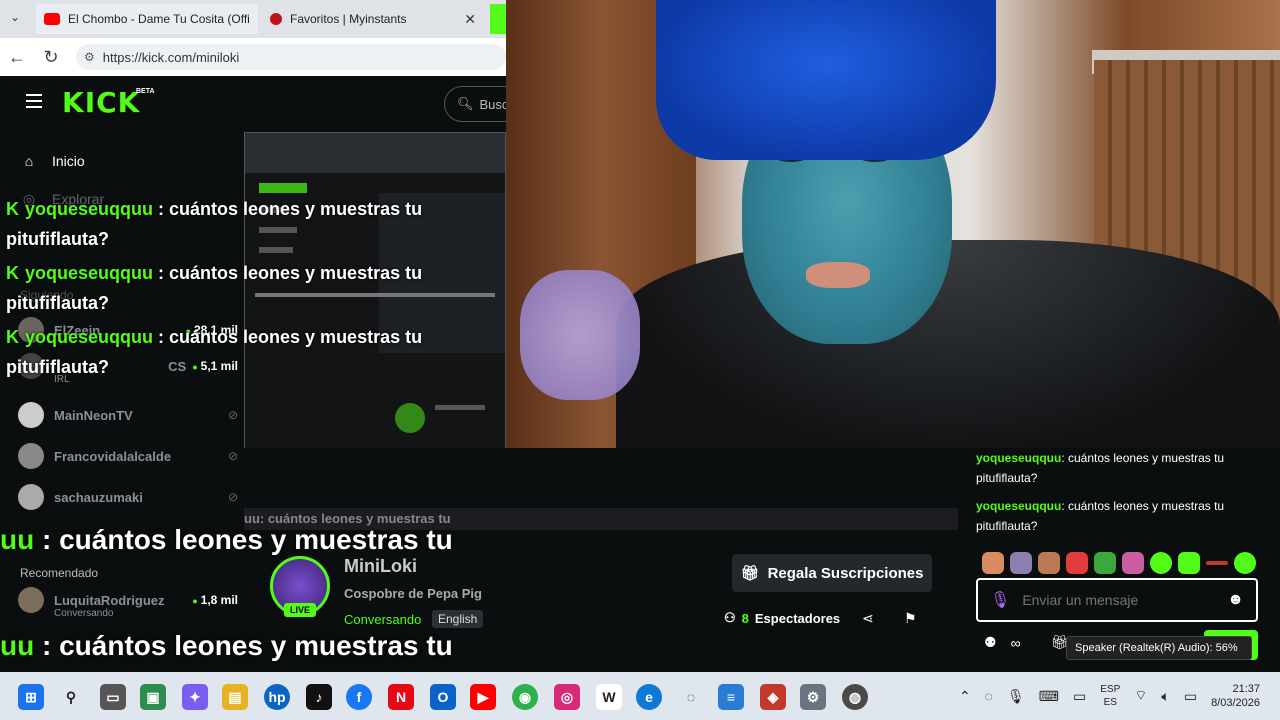 The width and height of the screenshot is (1280, 720). I want to click on hamburger-menu-icon, so click(34, 101).